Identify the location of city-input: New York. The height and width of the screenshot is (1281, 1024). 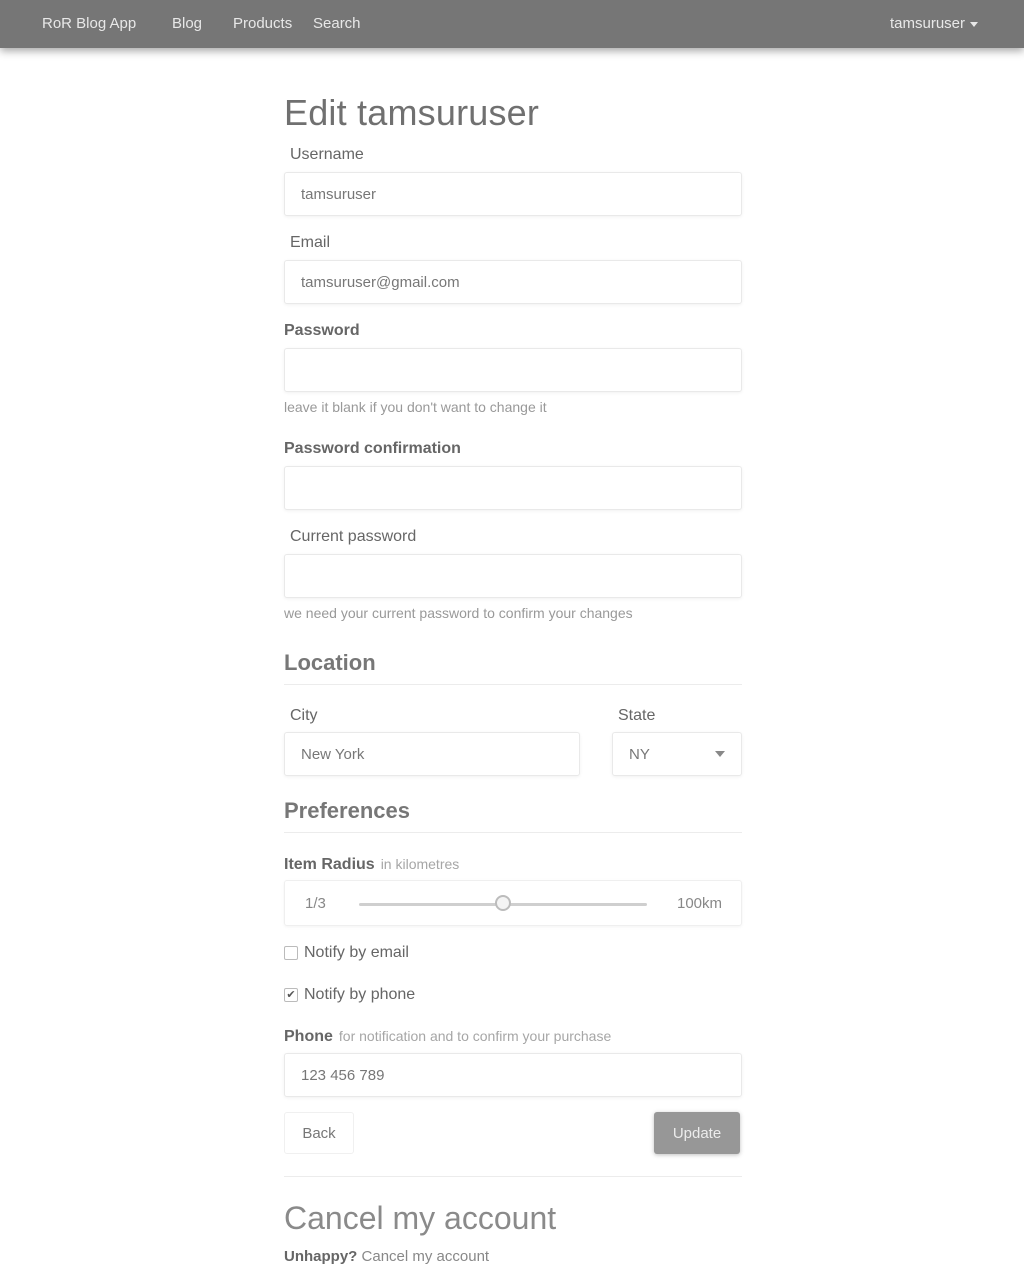
(432, 754).